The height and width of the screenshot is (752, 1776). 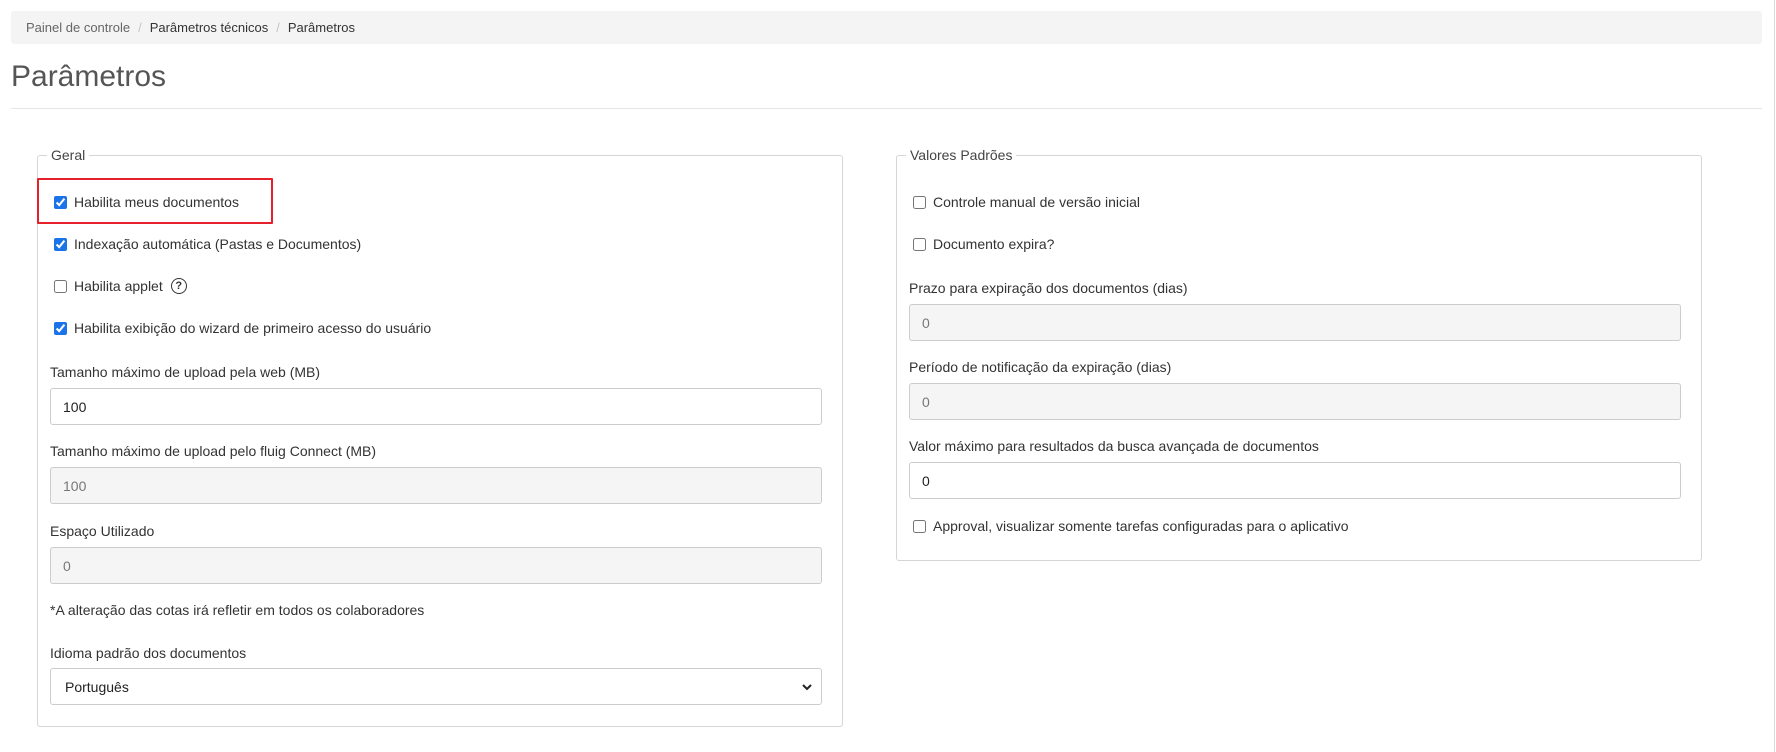 I want to click on espaco-utilizado-label: Espaço Utilizado, so click(x=102, y=531).